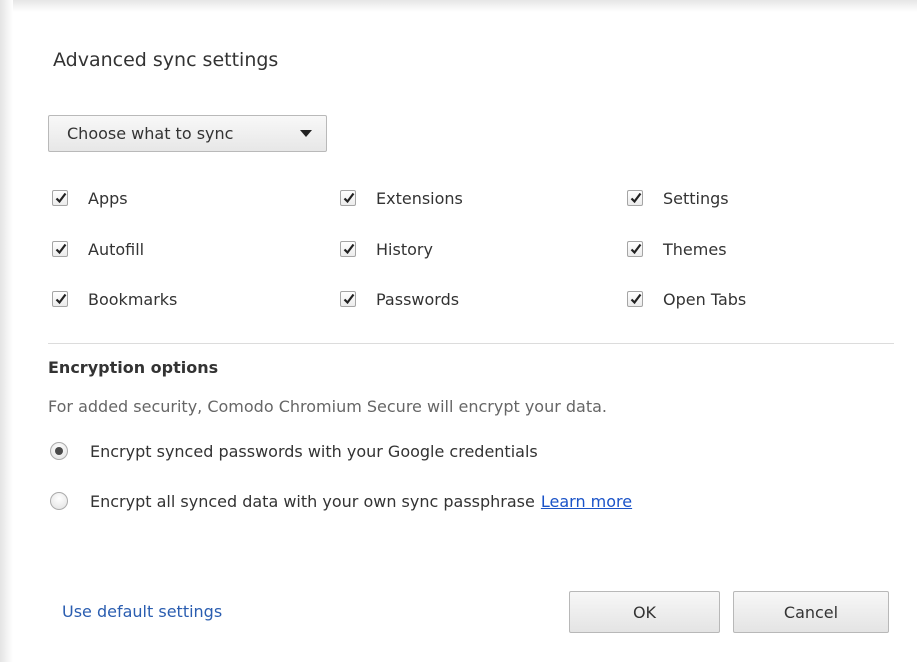 The width and height of the screenshot is (917, 662). I want to click on dialog-top-shadow, so click(458, 6).